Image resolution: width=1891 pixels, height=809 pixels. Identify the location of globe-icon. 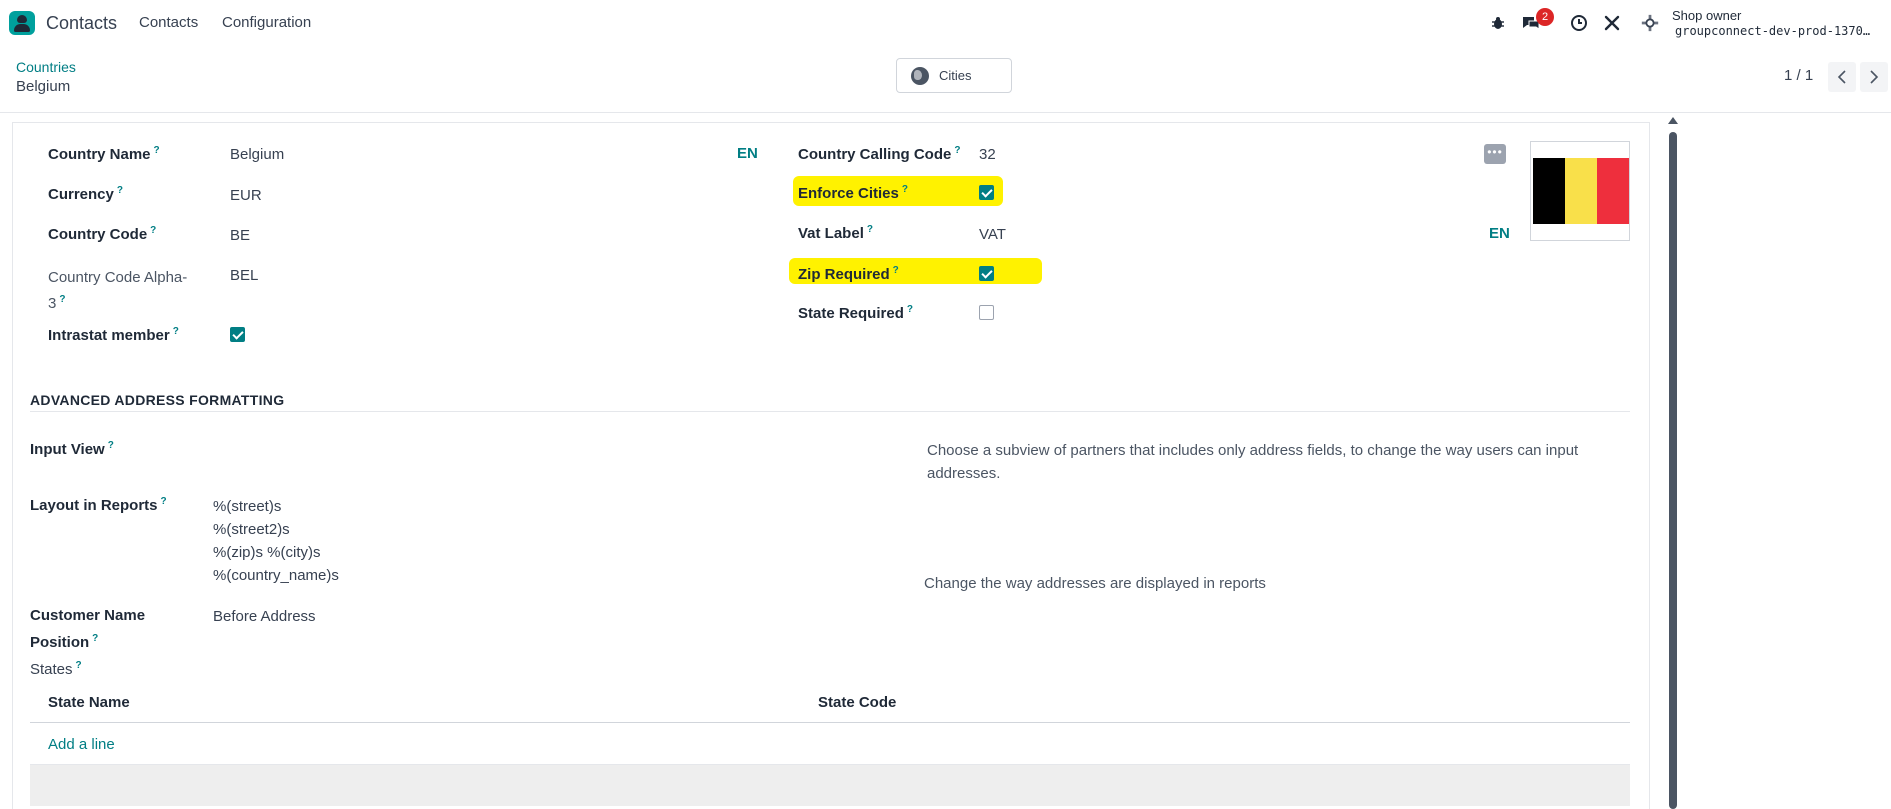
(920, 75).